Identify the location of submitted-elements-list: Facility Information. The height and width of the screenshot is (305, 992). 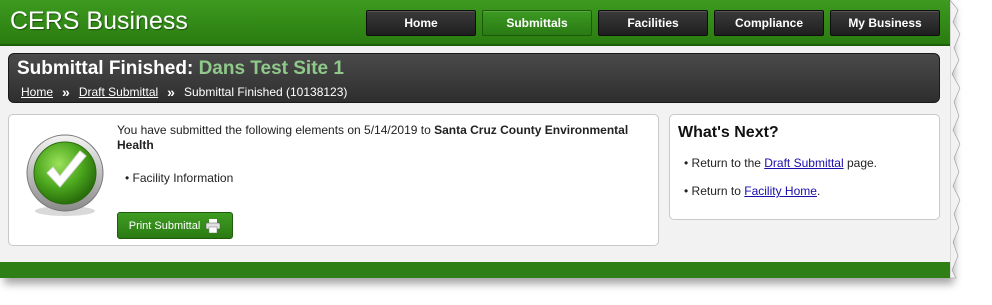
(179, 178).